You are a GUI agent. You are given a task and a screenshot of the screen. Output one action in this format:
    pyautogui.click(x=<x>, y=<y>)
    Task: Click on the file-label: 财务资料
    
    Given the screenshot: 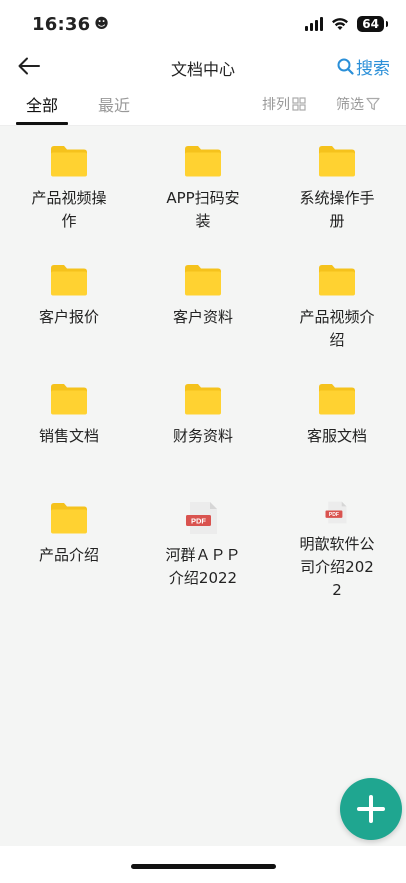 What is the action you would take?
    pyautogui.click(x=202, y=436)
    